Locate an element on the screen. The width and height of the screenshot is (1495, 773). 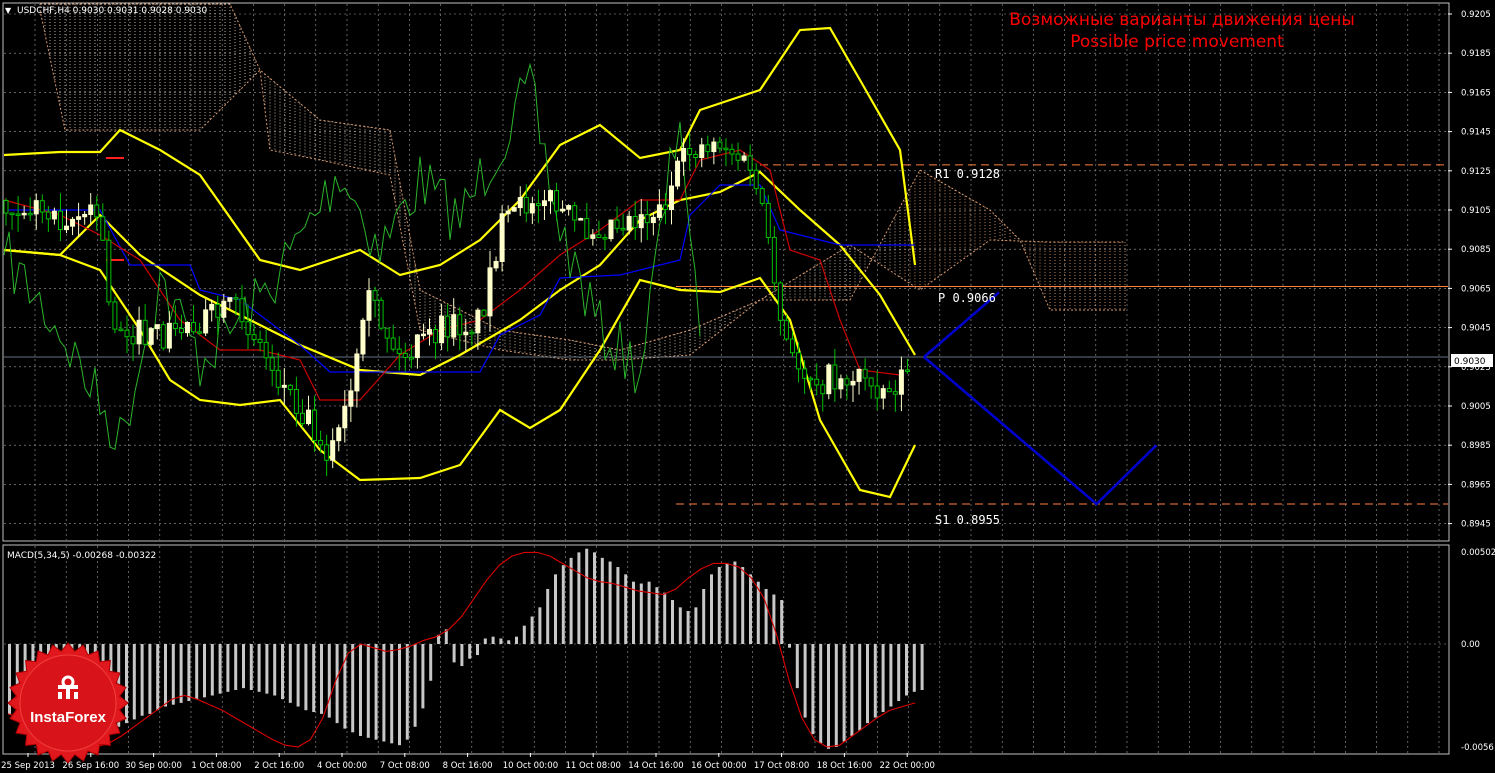
macd-y-tick-label: 0.00 is located at coordinates (1470, 645).